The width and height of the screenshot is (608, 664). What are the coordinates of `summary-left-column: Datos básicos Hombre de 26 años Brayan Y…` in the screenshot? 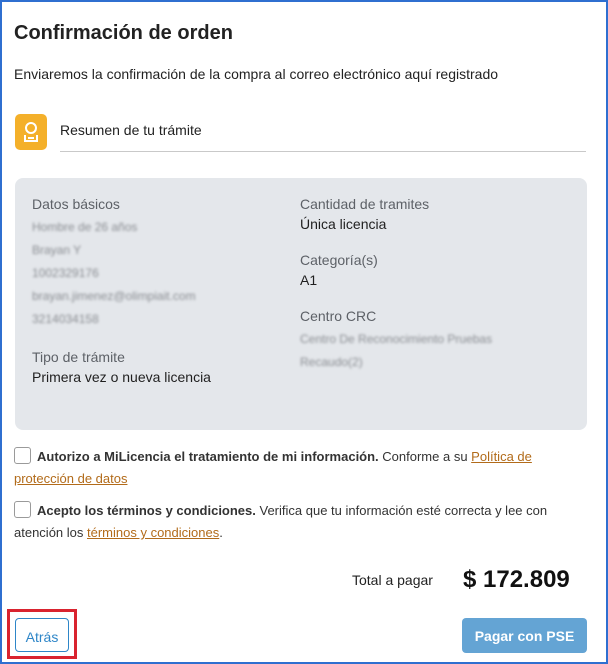 It's located at (157, 290).